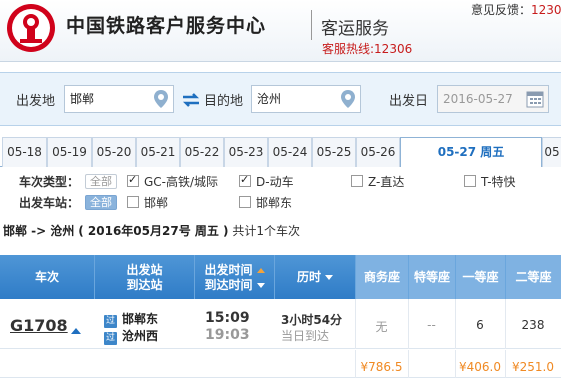 The width and height of the screenshot is (561, 392). What do you see at coordinates (314, 277) in the screenshot?
I see `col-duration: 历时` at bounding box center [314, 277].